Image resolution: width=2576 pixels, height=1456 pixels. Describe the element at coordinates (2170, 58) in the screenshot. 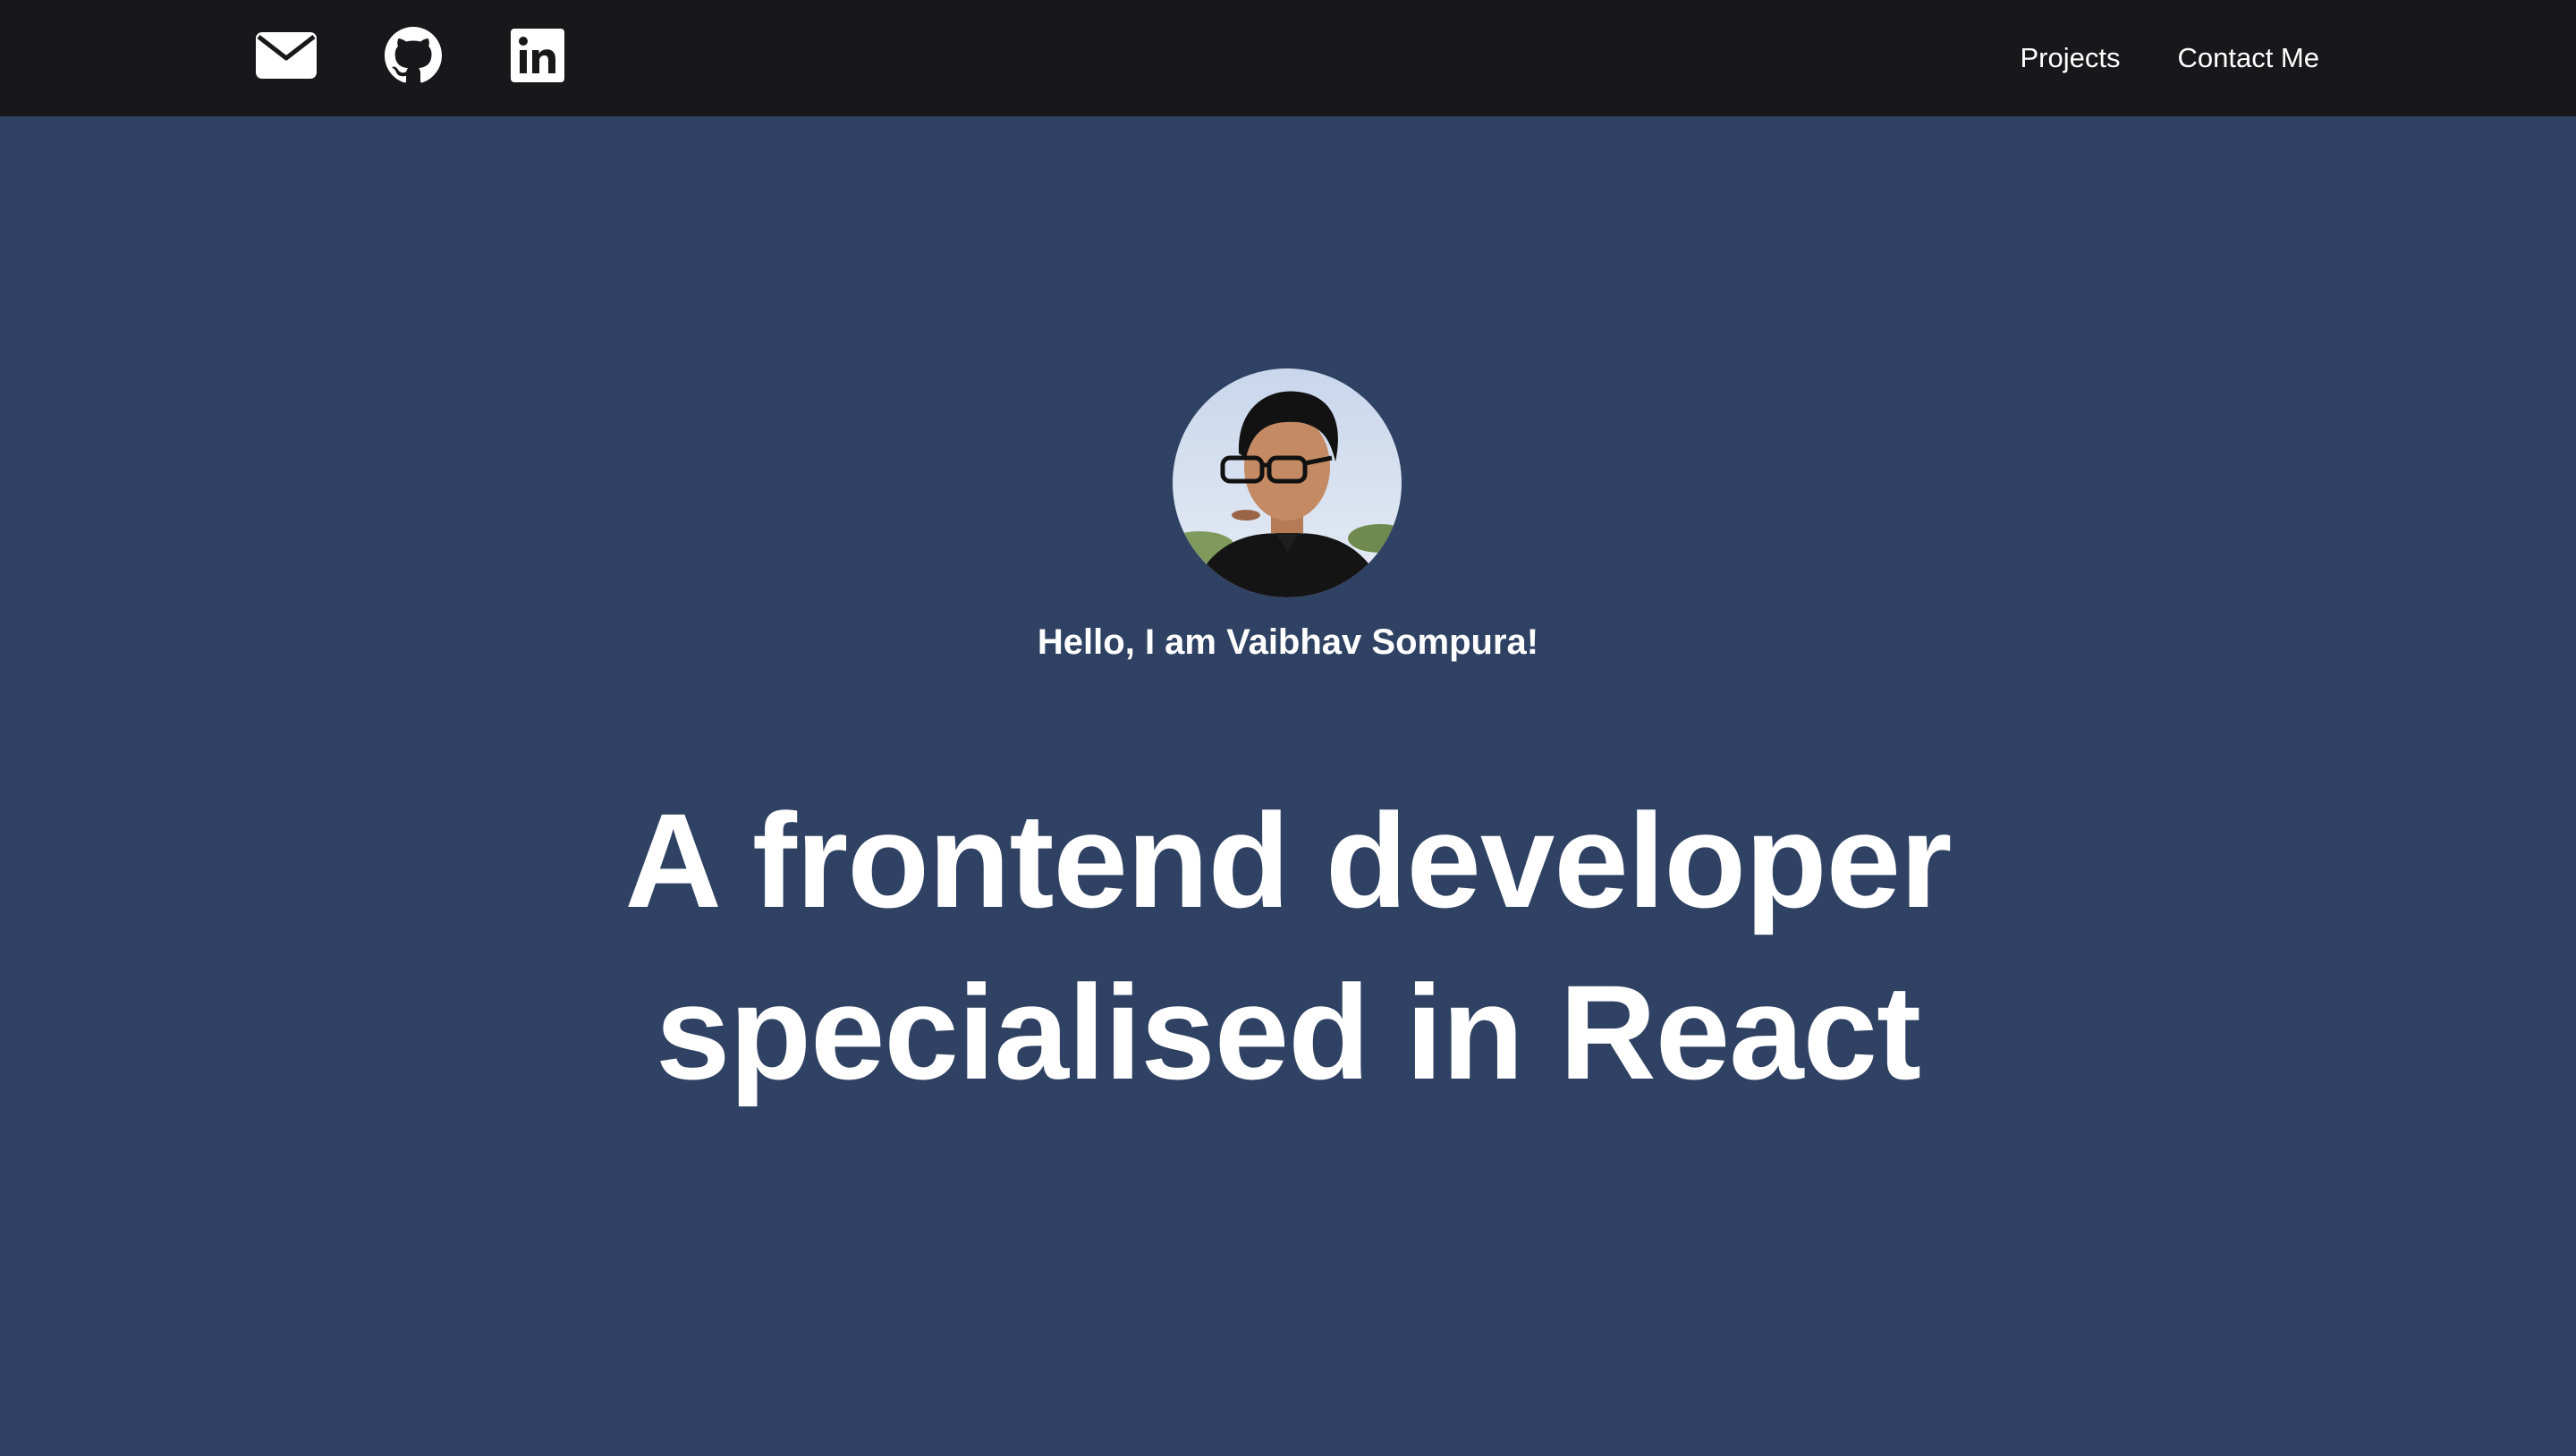

I see `nav-links: Projects Contact Me` at that location.